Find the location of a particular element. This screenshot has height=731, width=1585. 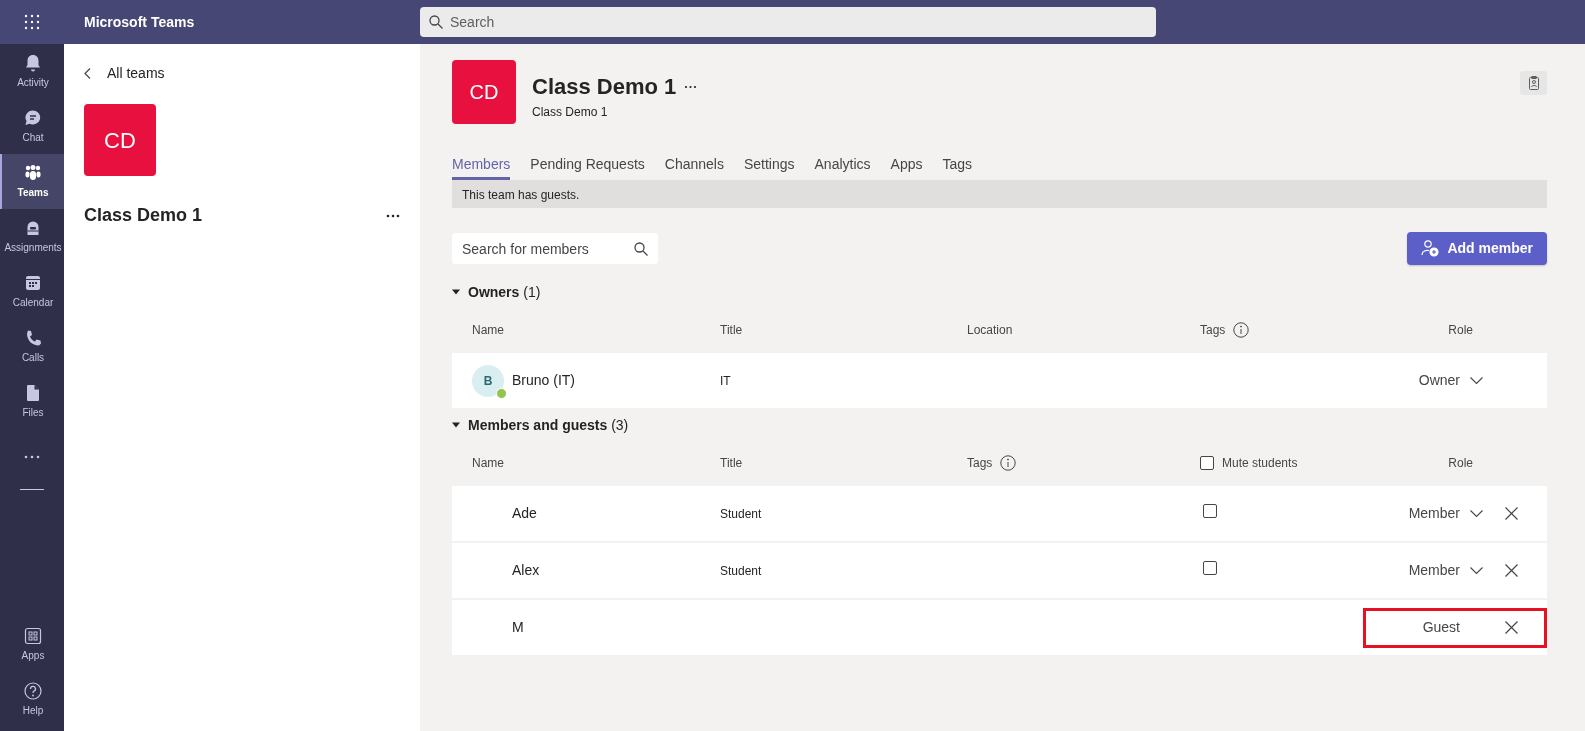

rail-item: Activity is located at coordinates (32, 71).